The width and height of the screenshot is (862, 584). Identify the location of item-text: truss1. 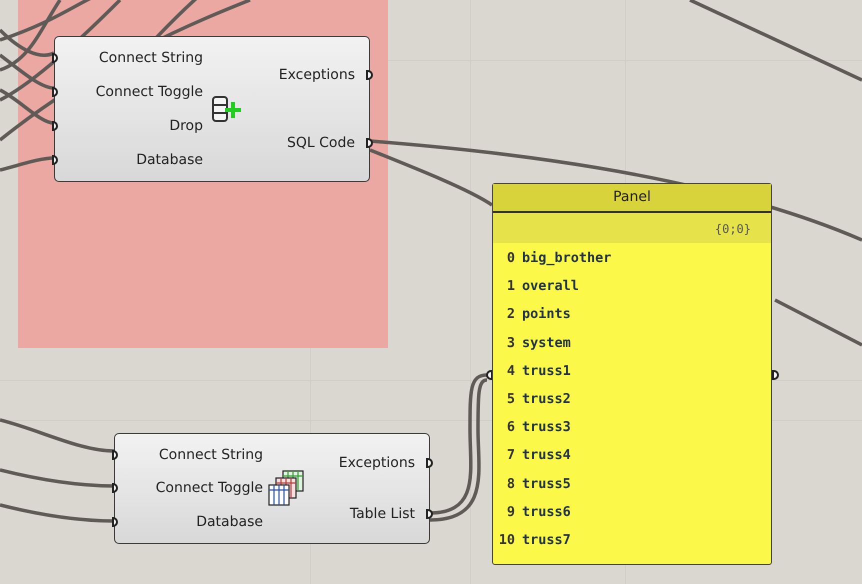
(546, 370).